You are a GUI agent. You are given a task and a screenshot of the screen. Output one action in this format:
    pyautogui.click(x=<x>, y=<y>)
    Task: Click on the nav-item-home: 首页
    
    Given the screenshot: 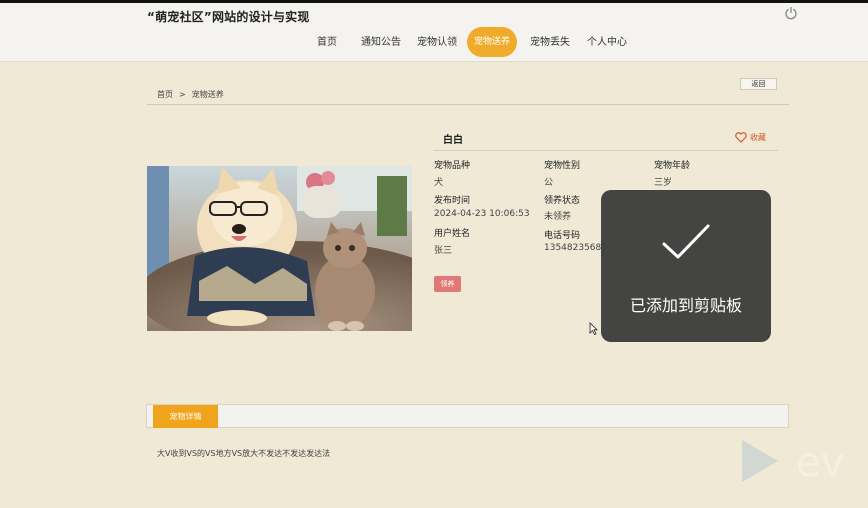 What is the action you would take?
    pyautogui.click(x=327, y=40)
    